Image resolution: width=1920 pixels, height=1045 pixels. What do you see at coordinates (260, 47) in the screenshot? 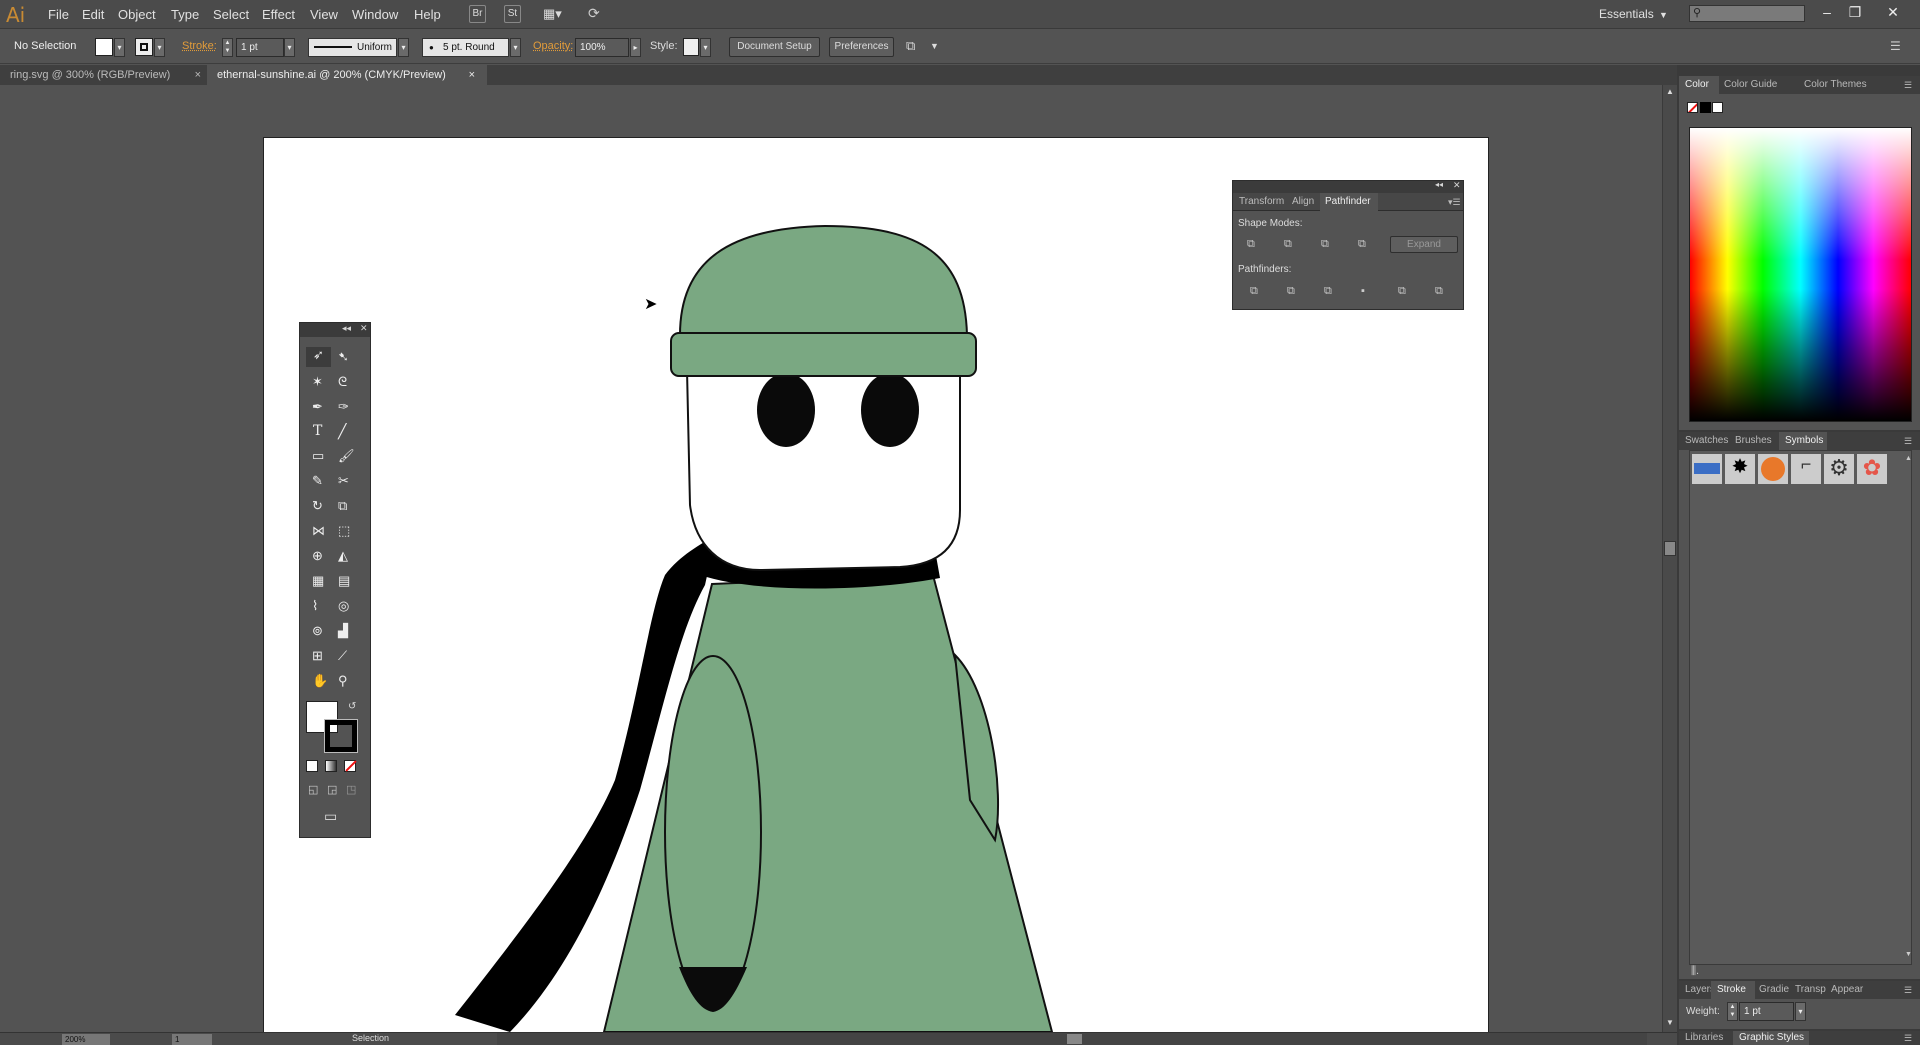
I see `stroke-weight-field: 1 pt` at bounding box center [260, 47].